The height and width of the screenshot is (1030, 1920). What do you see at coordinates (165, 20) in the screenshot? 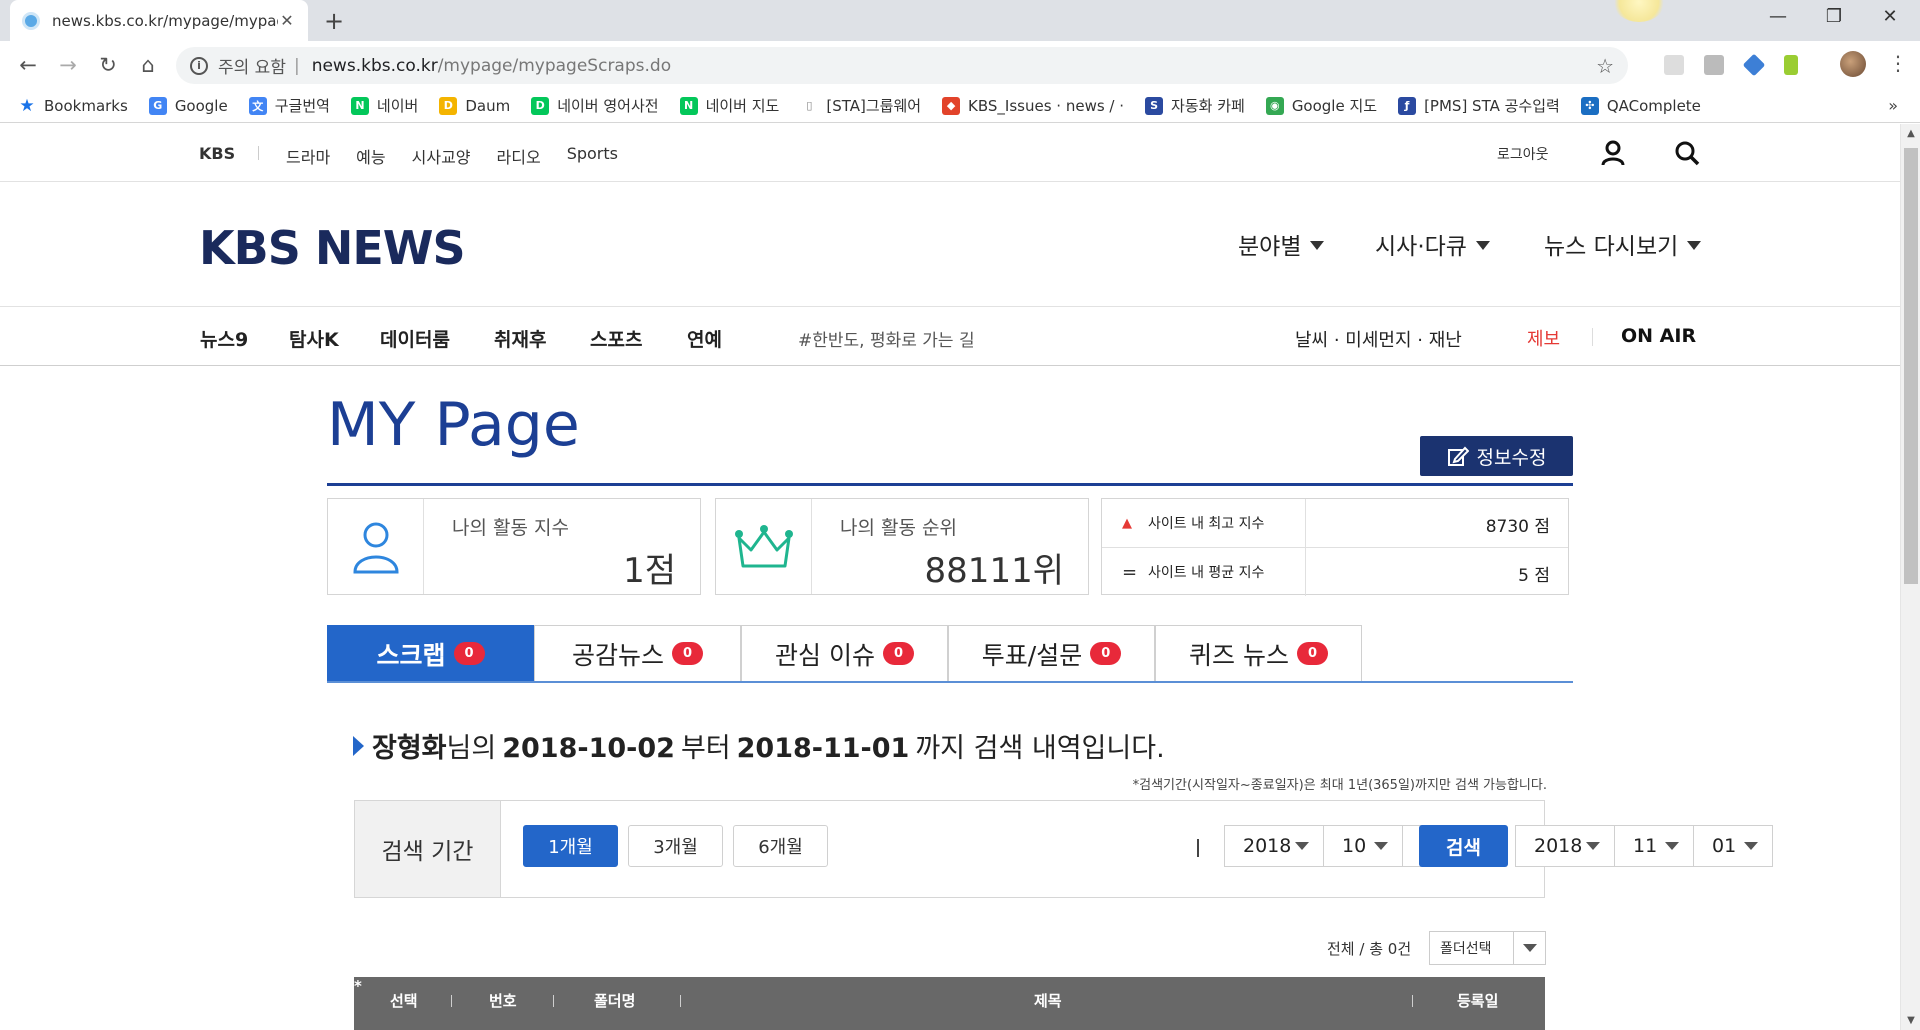
I see `tab-title: news.kbs.co.kr/mypage/mypage` at bounding box center [165, 20].